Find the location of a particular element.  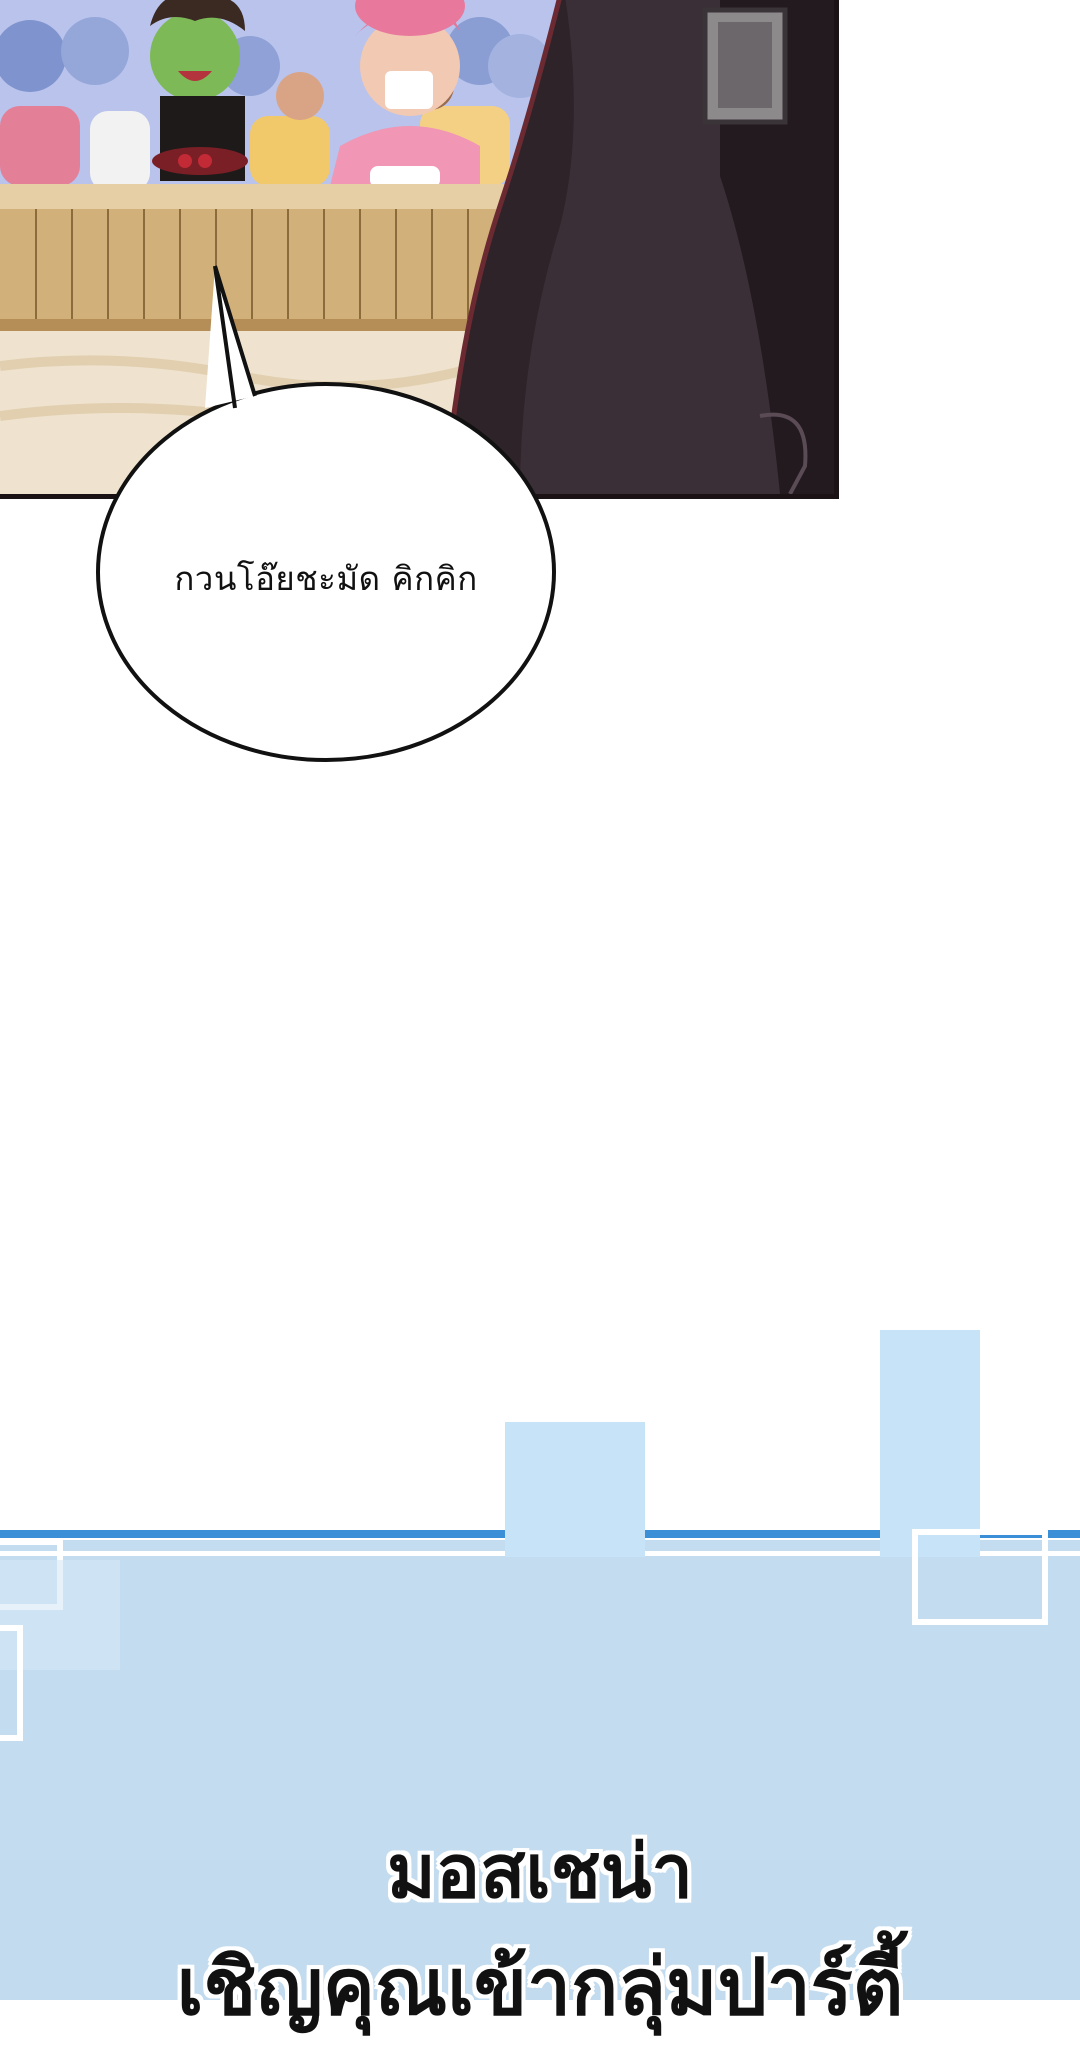

speech-bubble-text: กวนโอ๊ยชะมัด คิกคิก is located at coordinates (326, 578).